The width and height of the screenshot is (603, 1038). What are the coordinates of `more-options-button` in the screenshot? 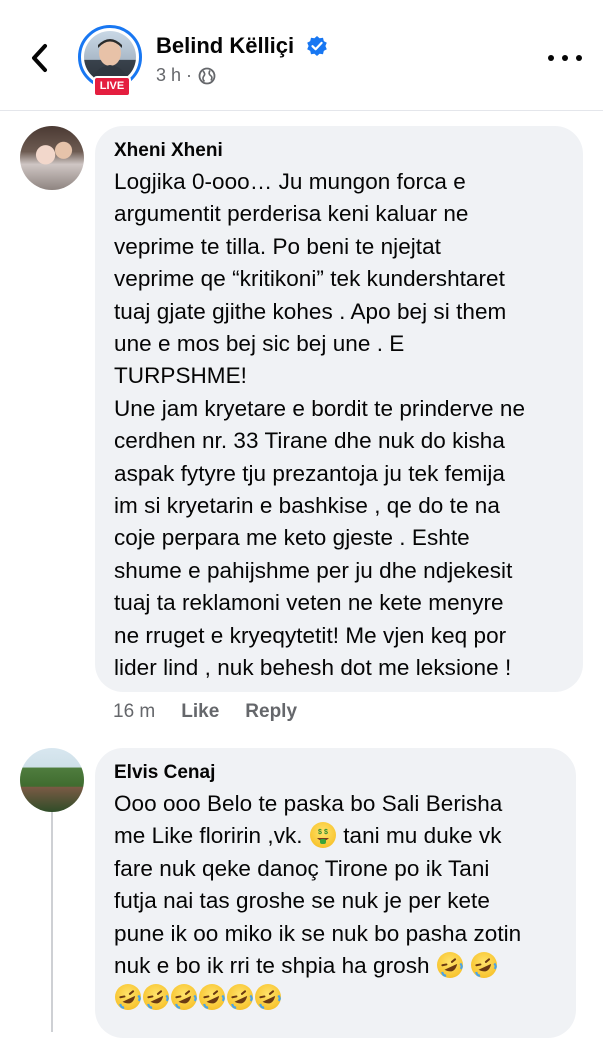 It's located at (565, 58).